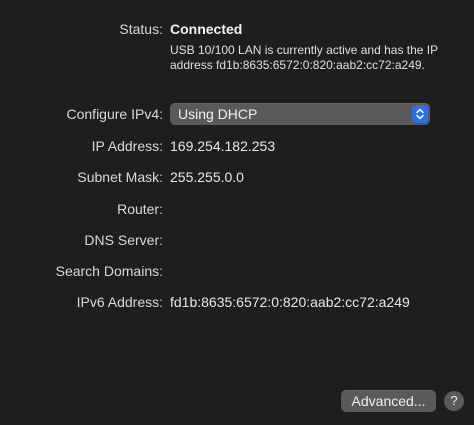  Describe the element at coordinates (290, 302) in the screenshot. I see `ipv6-address-value: fd1b:8635:6572:0:820:aab2:cc72:a249` at that location.